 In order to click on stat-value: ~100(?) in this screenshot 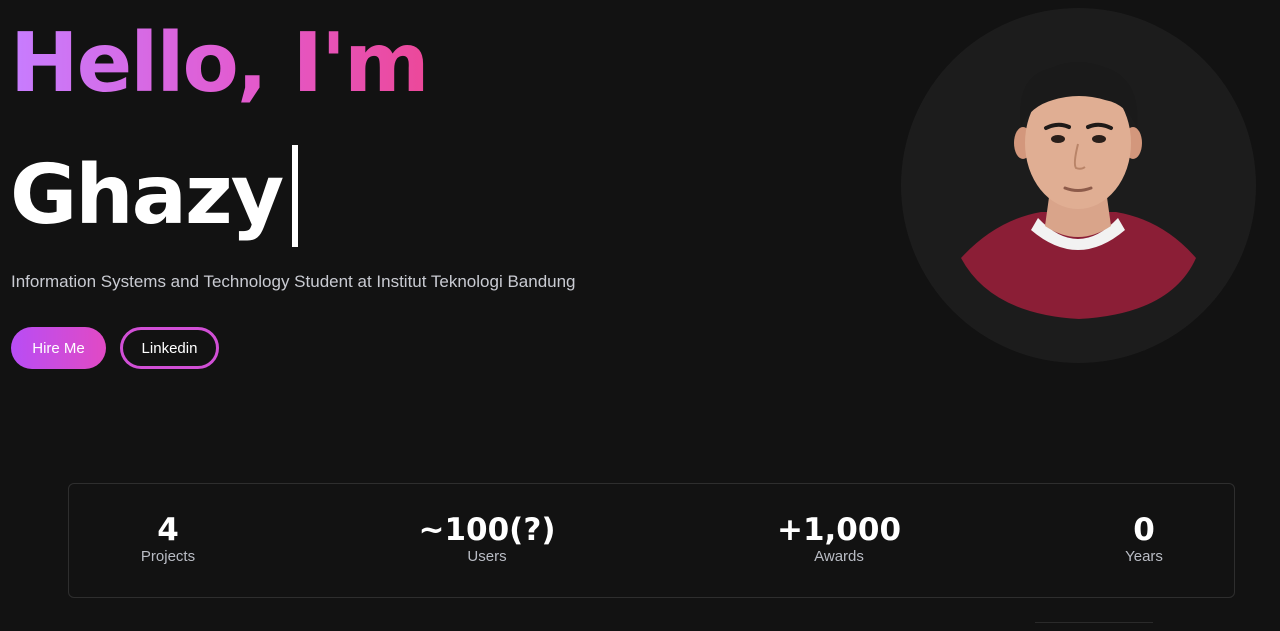, I will do `click(487, 530)`.